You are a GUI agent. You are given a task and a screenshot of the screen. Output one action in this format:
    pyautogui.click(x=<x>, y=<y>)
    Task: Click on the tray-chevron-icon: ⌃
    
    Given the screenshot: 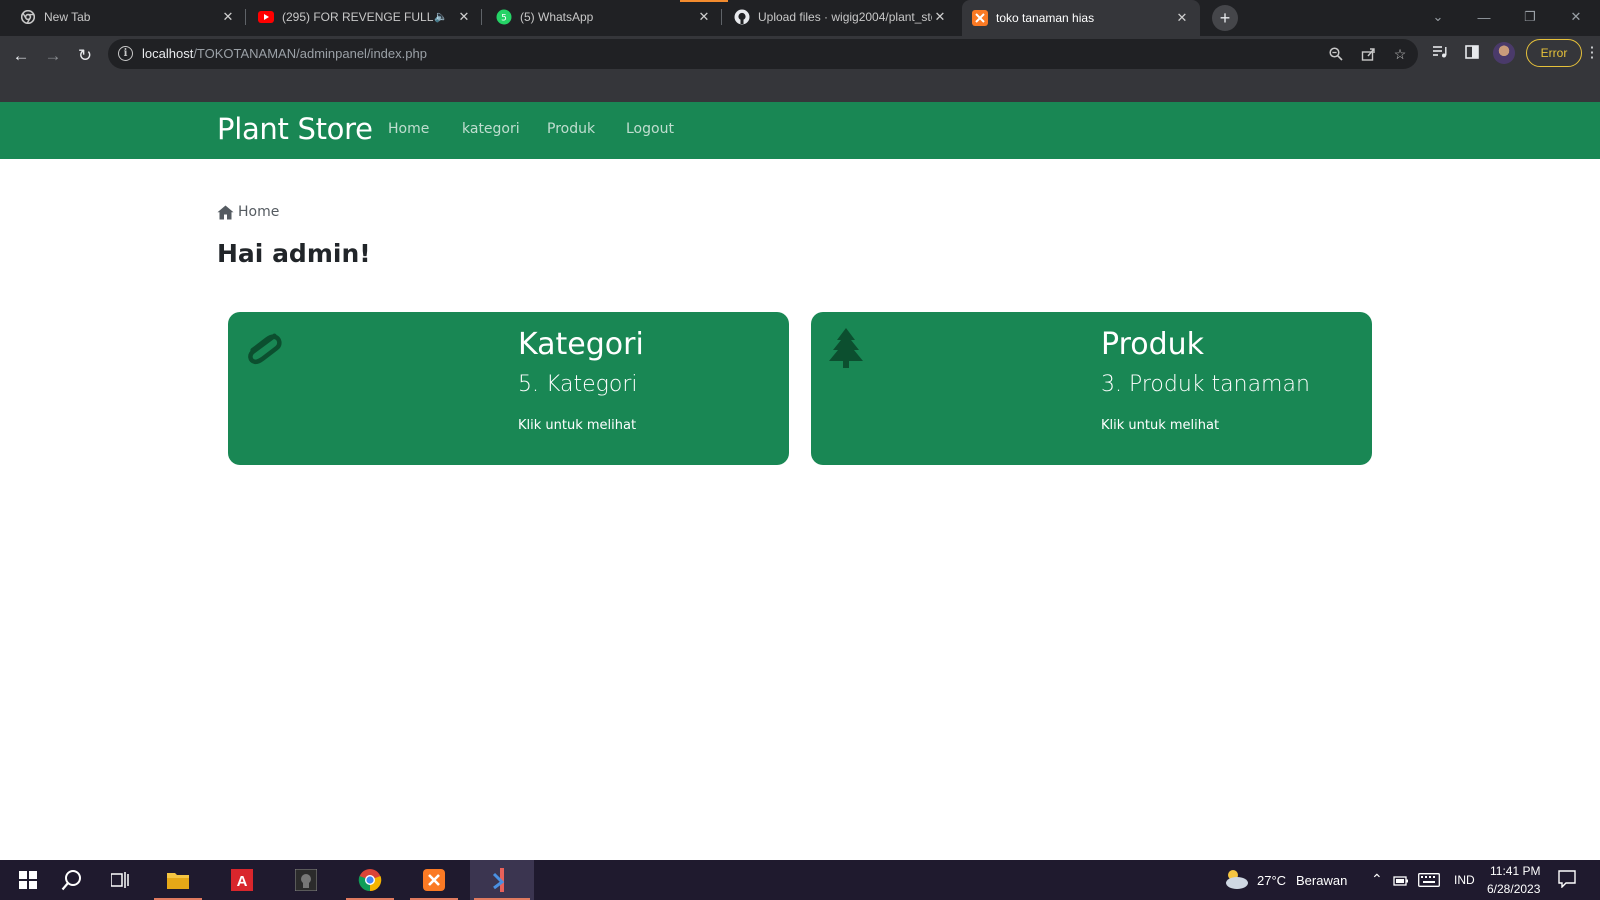 What is the action you would take?
    pyautogui.click(x=1377, y=879)
    